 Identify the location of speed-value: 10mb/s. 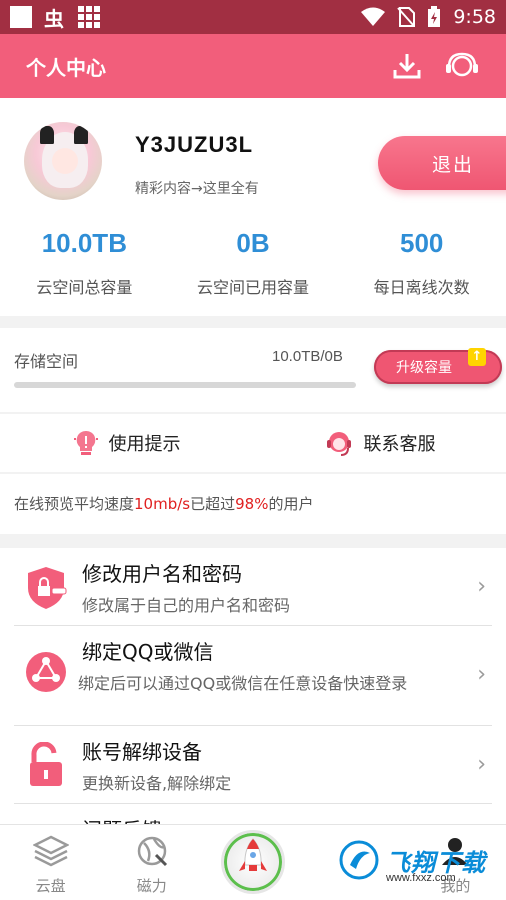
(162, 504).